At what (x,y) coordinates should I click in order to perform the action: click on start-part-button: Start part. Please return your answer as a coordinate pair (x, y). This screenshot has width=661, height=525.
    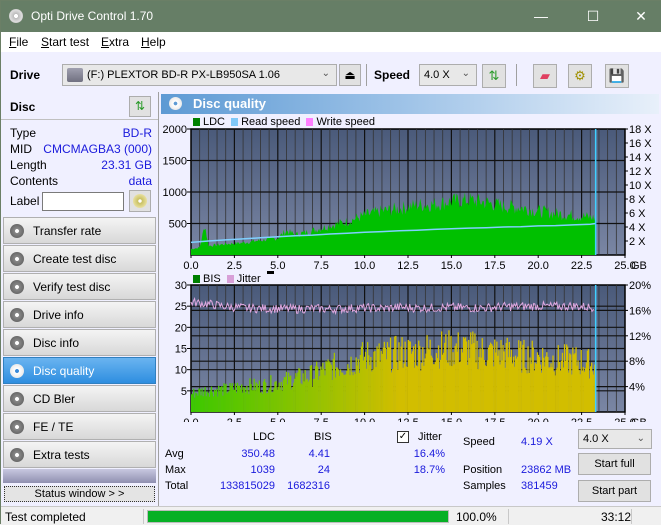
    Looking at the image, I should click on (614, 491).